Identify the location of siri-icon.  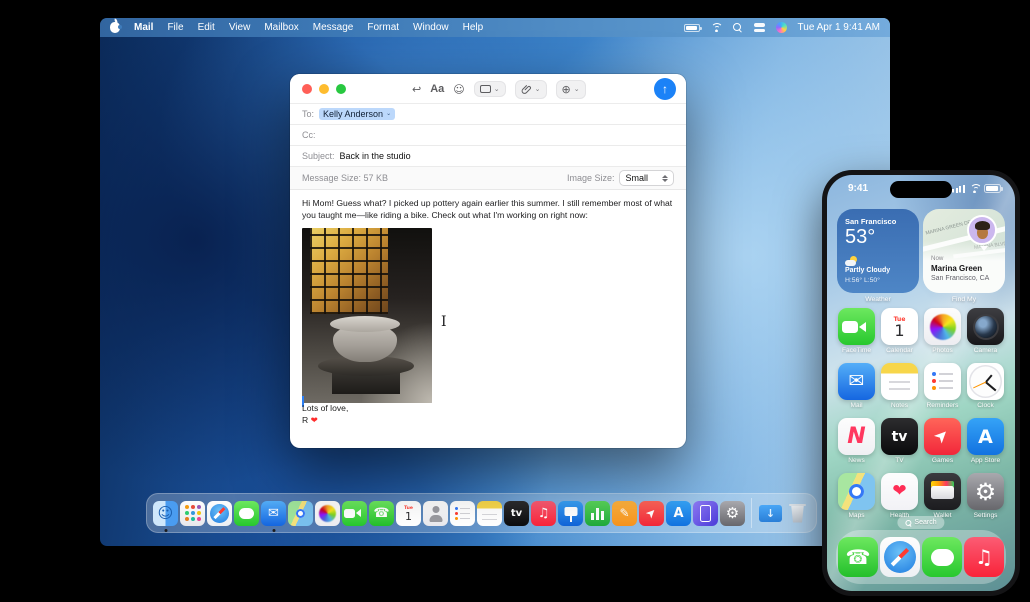
(781, 27).